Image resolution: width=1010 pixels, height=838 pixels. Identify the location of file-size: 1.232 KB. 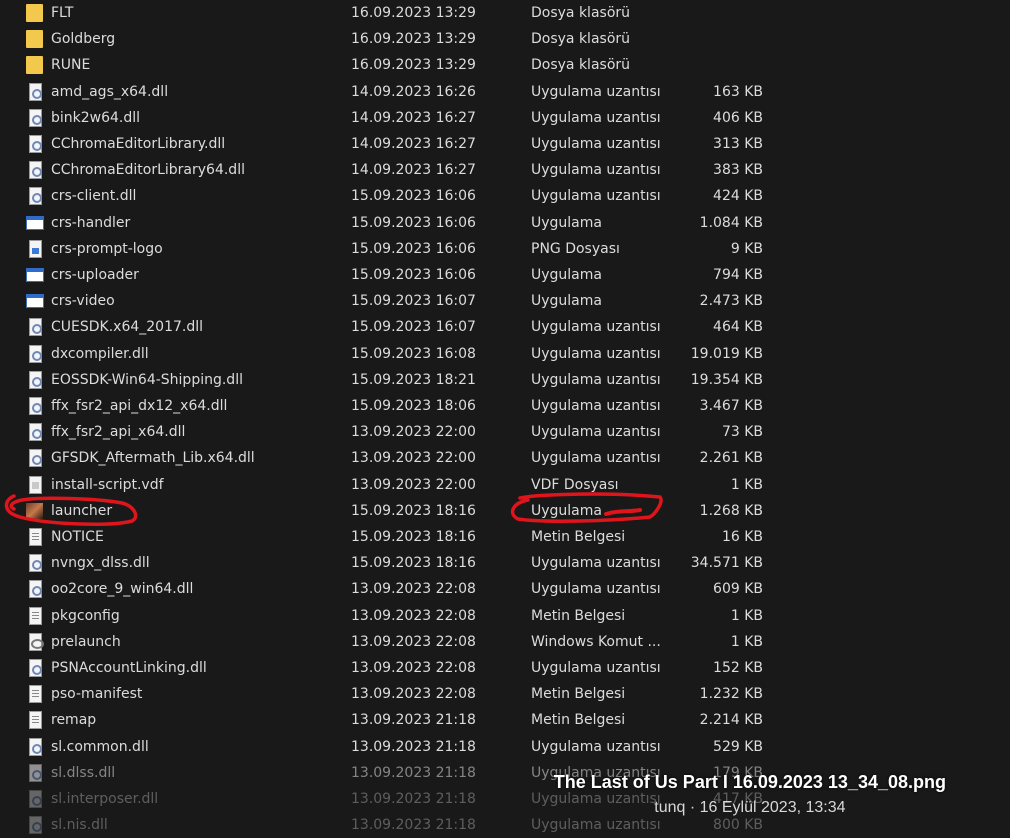
(731, 694).